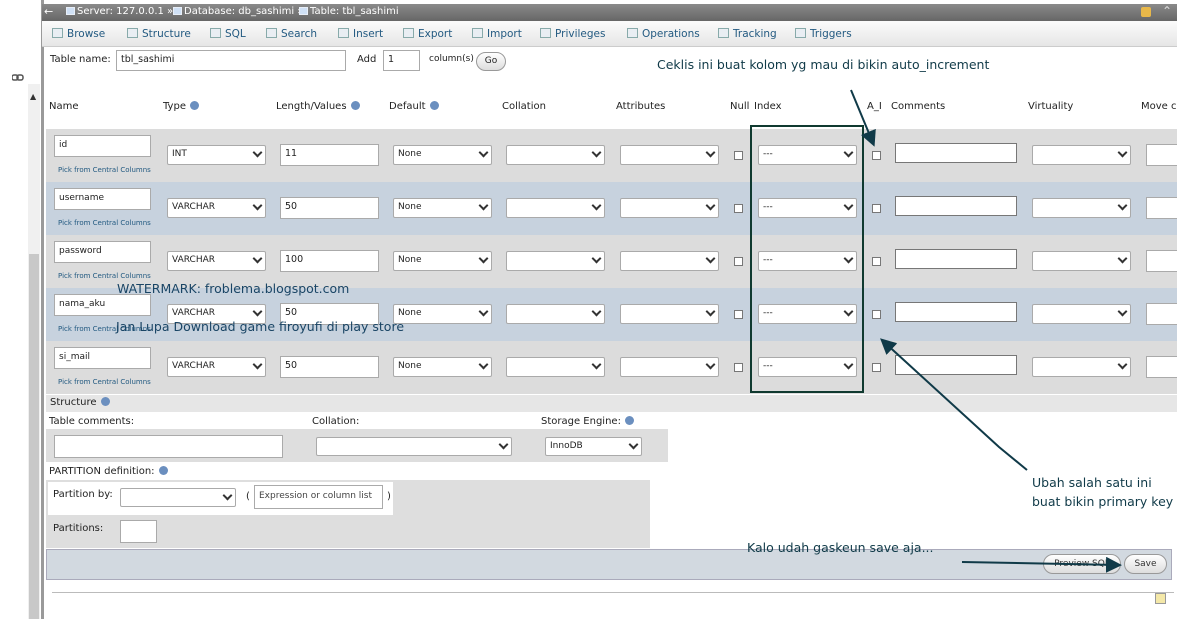 This screenshot has height=619, width=1177. What do you see at coordinates (954, 404) in the screenshot?
I see `arrow-to-index` at bounding box center [954, 404].